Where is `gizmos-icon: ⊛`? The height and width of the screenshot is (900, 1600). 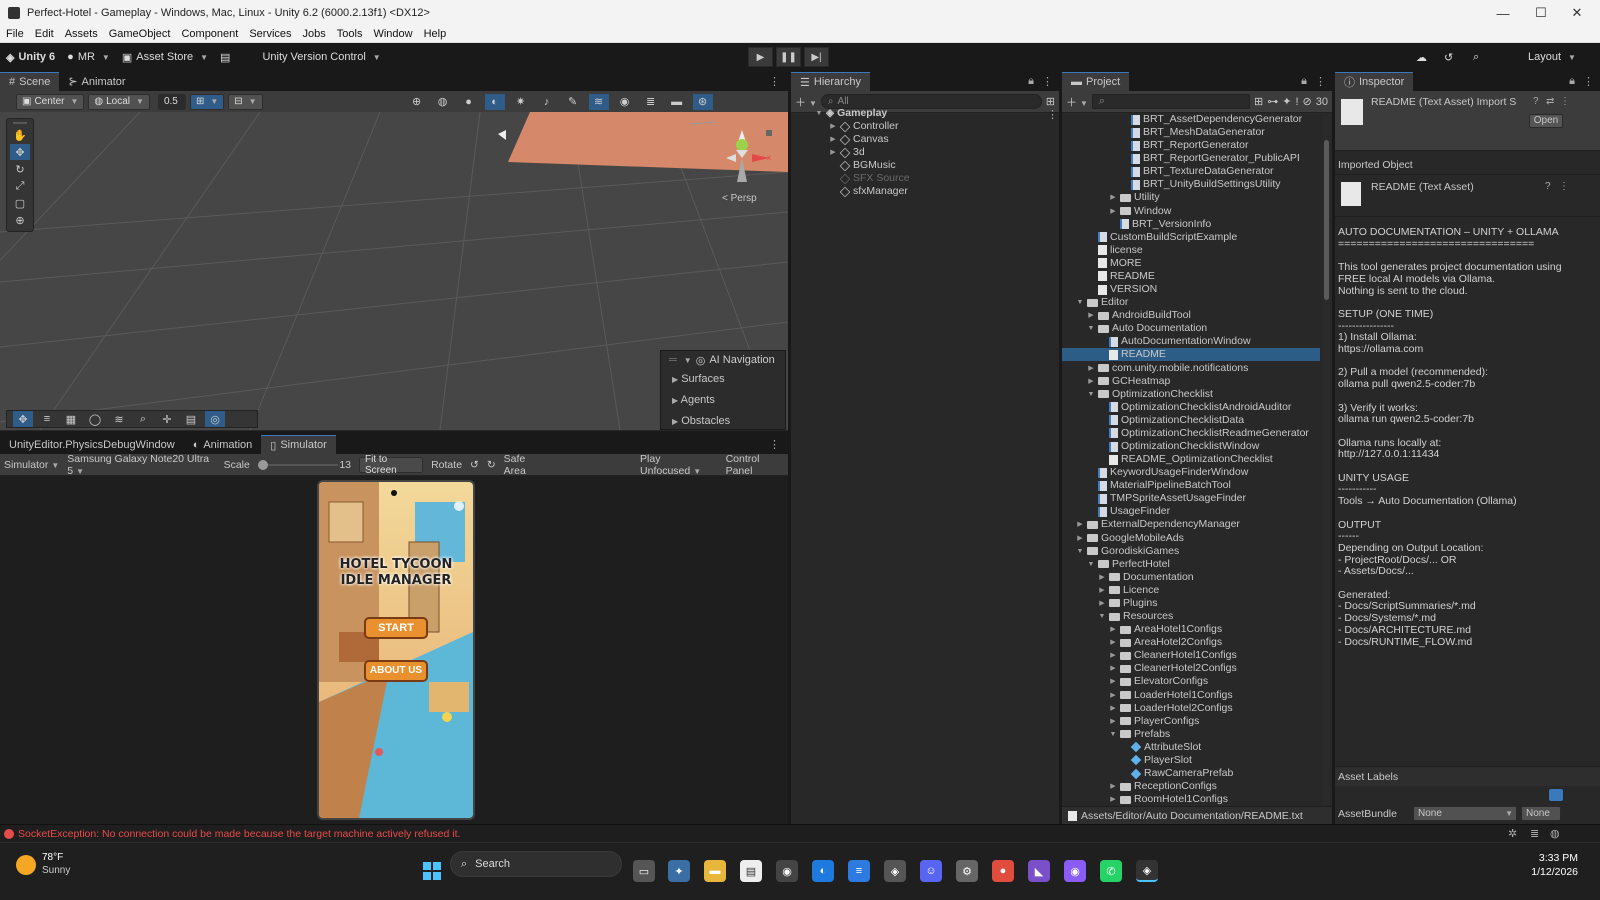 gizmos-icon: ⊛ is located at coordinates (702, 101).